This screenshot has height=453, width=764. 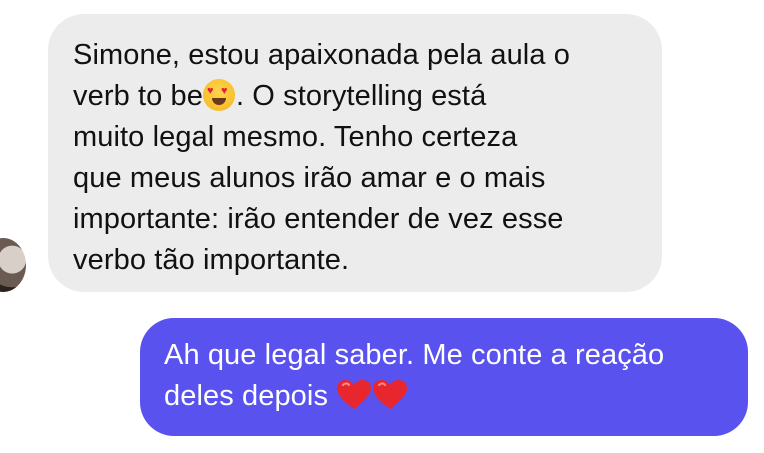 I want to click on message-text: deles depois, so click(x=246, y=396).